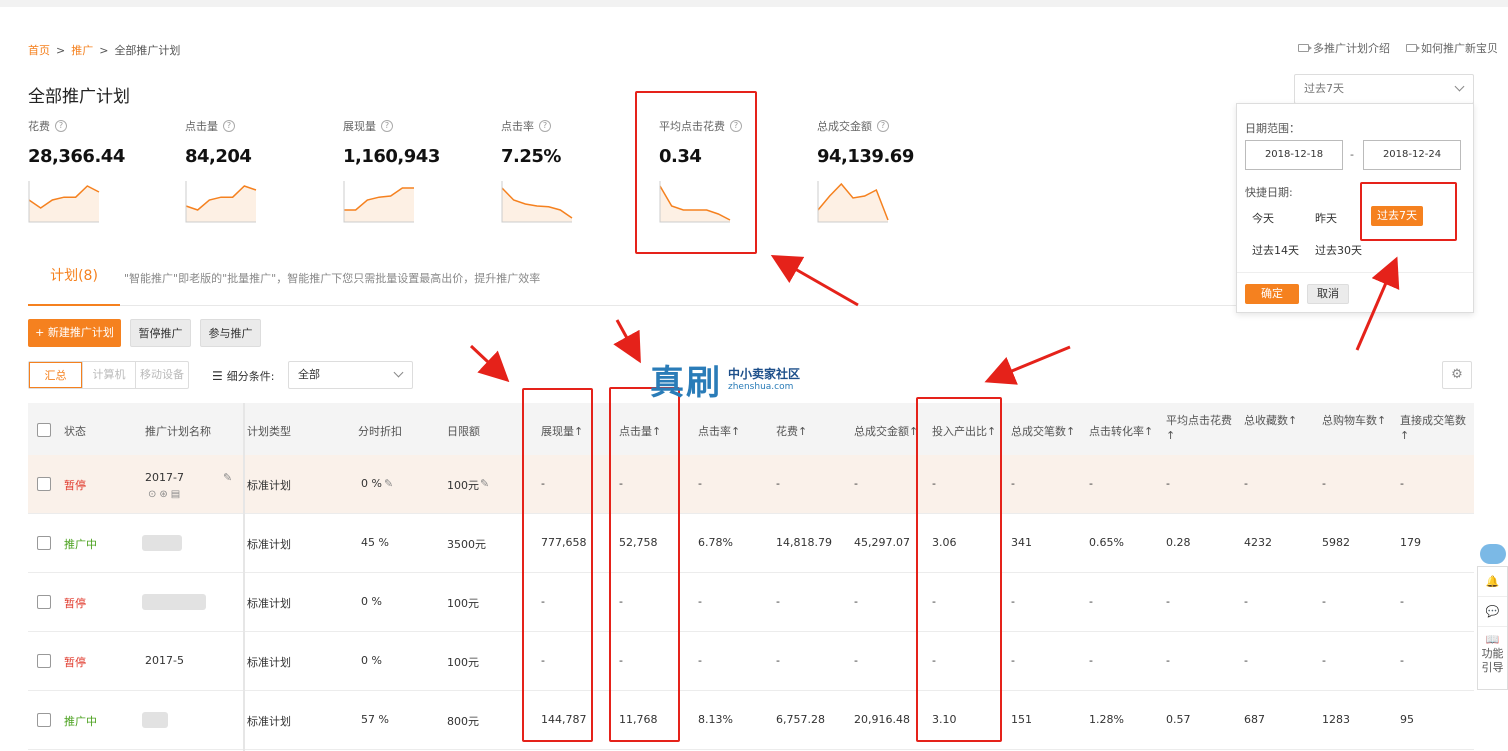  Describe the element at coordinates (715, 542) in the screenshot. I see `cell-ctr: 6.78%` at that location.